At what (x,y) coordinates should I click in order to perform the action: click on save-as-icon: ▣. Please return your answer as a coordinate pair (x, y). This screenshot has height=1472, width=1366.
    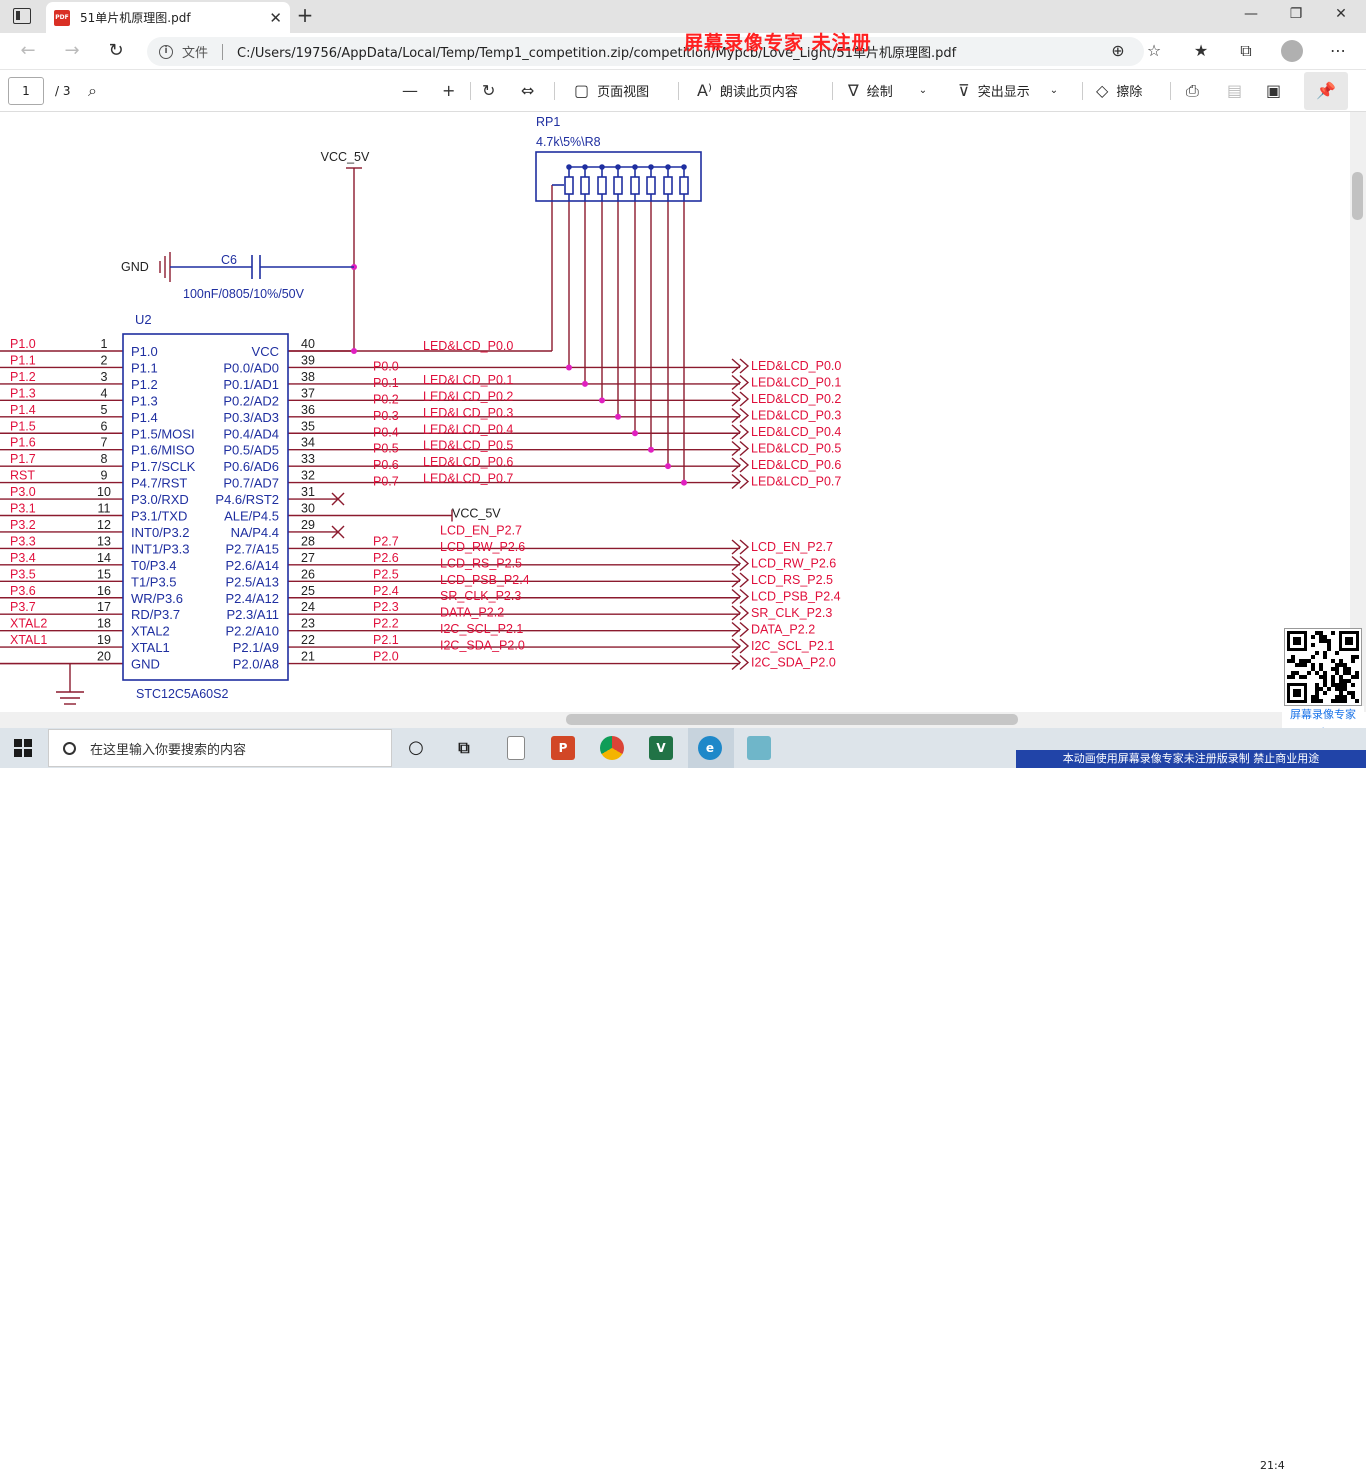
    Looking at the image, I should click on (1277, 90).